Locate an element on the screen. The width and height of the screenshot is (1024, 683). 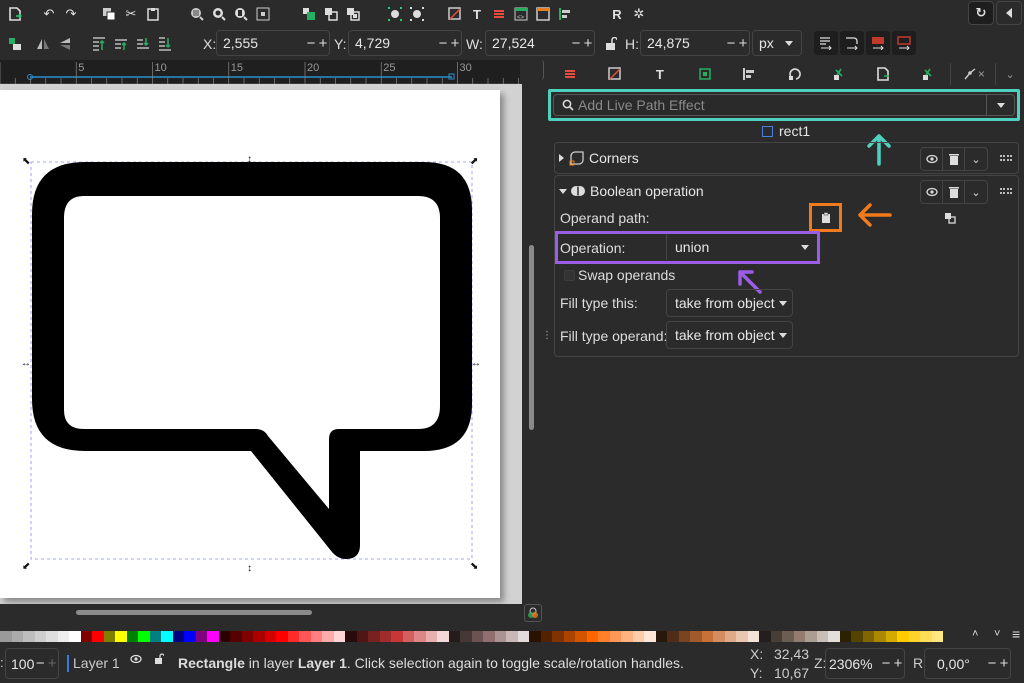
horizontal-scrollbar is located at coordinates (261, 614).